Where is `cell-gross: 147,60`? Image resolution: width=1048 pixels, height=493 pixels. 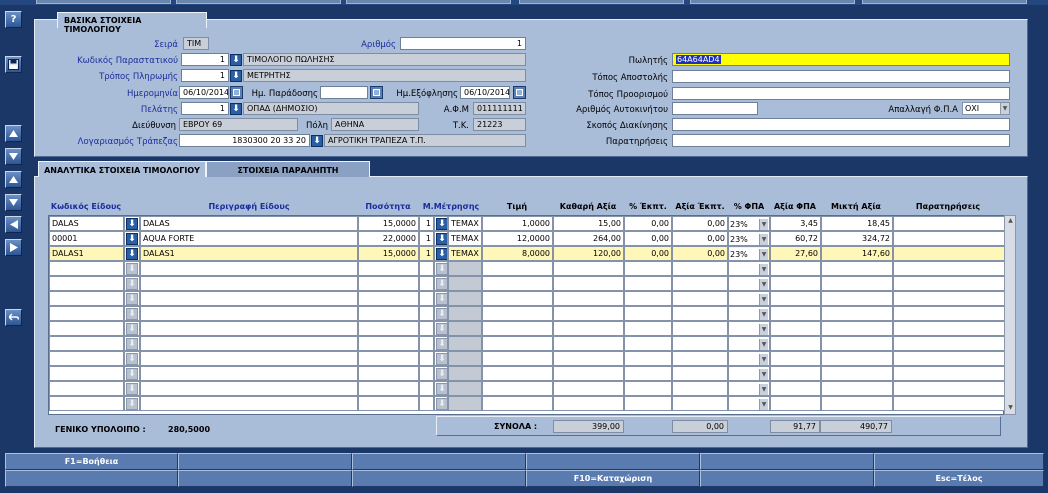
cell-gross: 147,60 is located at coordinates (857, 253).